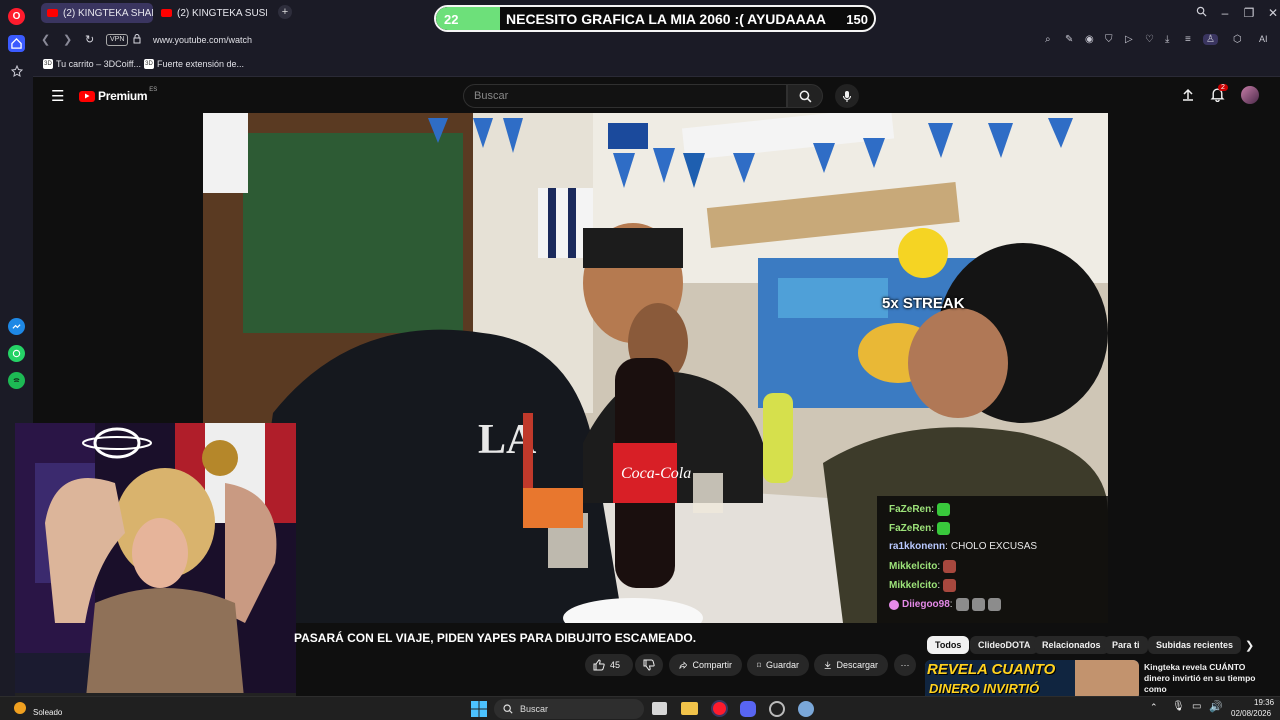 Image resolution: width=1280 pixels, height=720 pixels. What do you see at coordinates (1126, 645) in the screenshot?
I see `chip-para-ti: Para ti` at bounding box center [1126, 645].